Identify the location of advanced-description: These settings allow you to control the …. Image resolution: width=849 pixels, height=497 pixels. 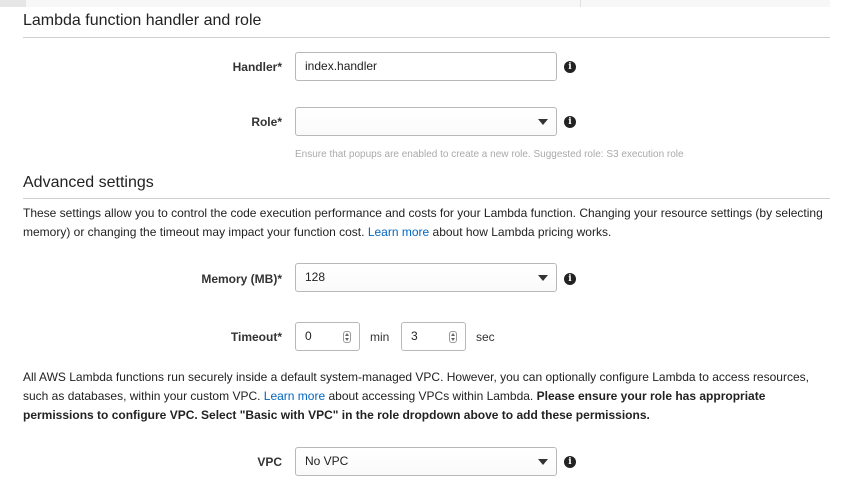
(423, 223).